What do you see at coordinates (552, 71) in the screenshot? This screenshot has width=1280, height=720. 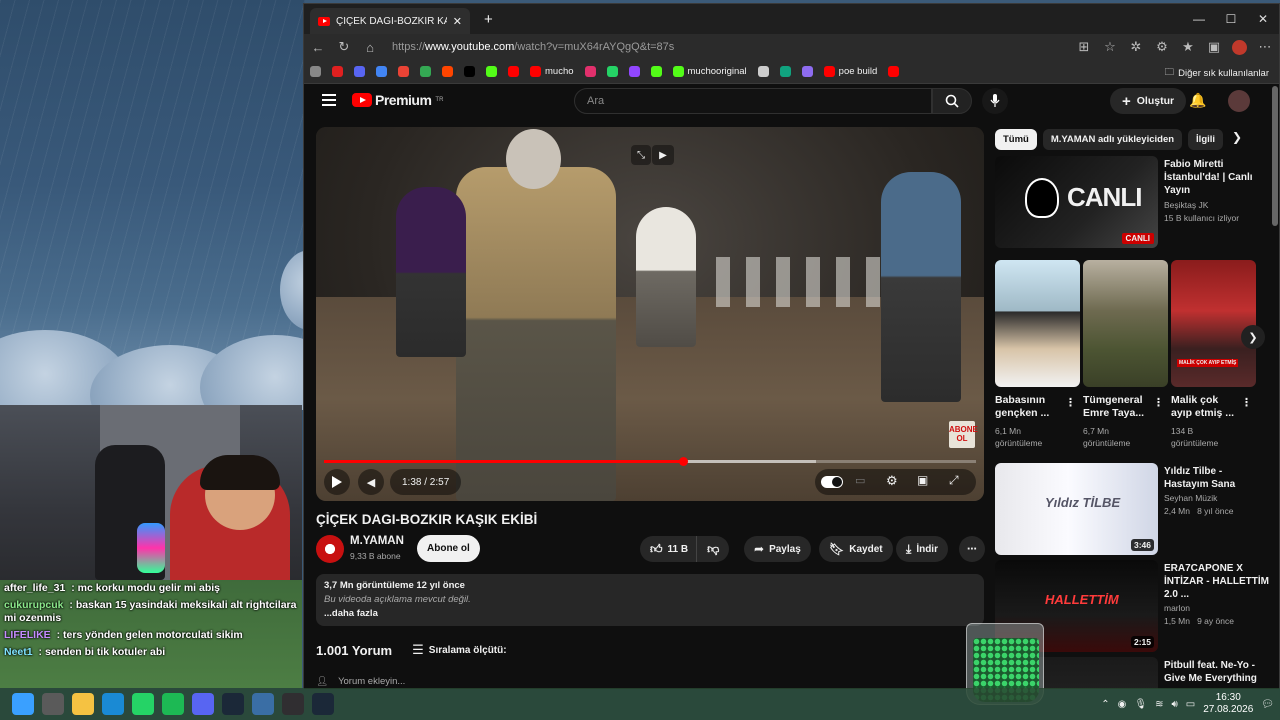 I see `bookmark-item: mucho` at bounding box center [552, 71].